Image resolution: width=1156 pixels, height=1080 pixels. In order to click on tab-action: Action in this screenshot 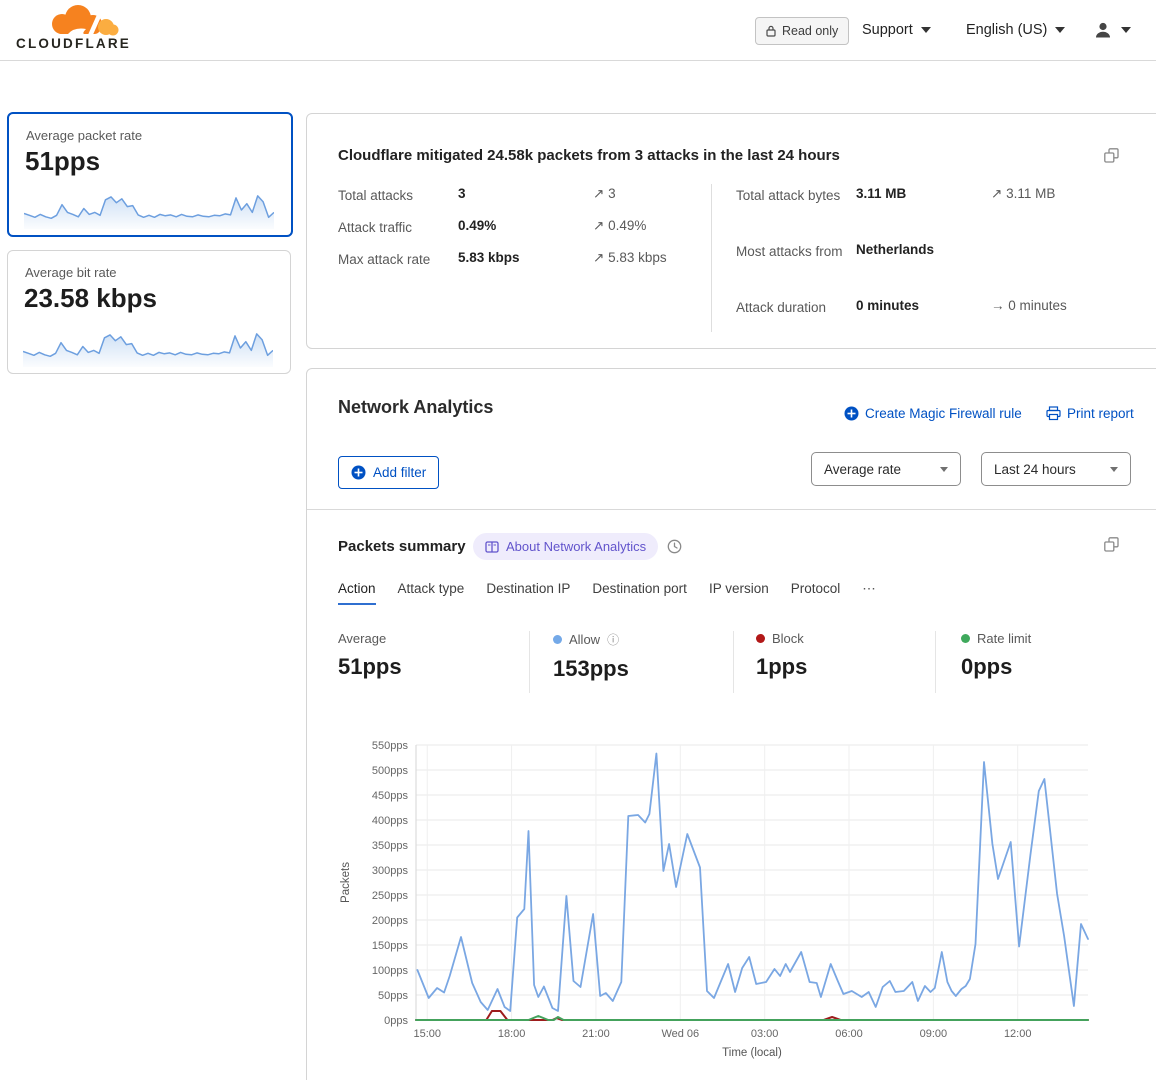, I will do `click(357, 593)`.